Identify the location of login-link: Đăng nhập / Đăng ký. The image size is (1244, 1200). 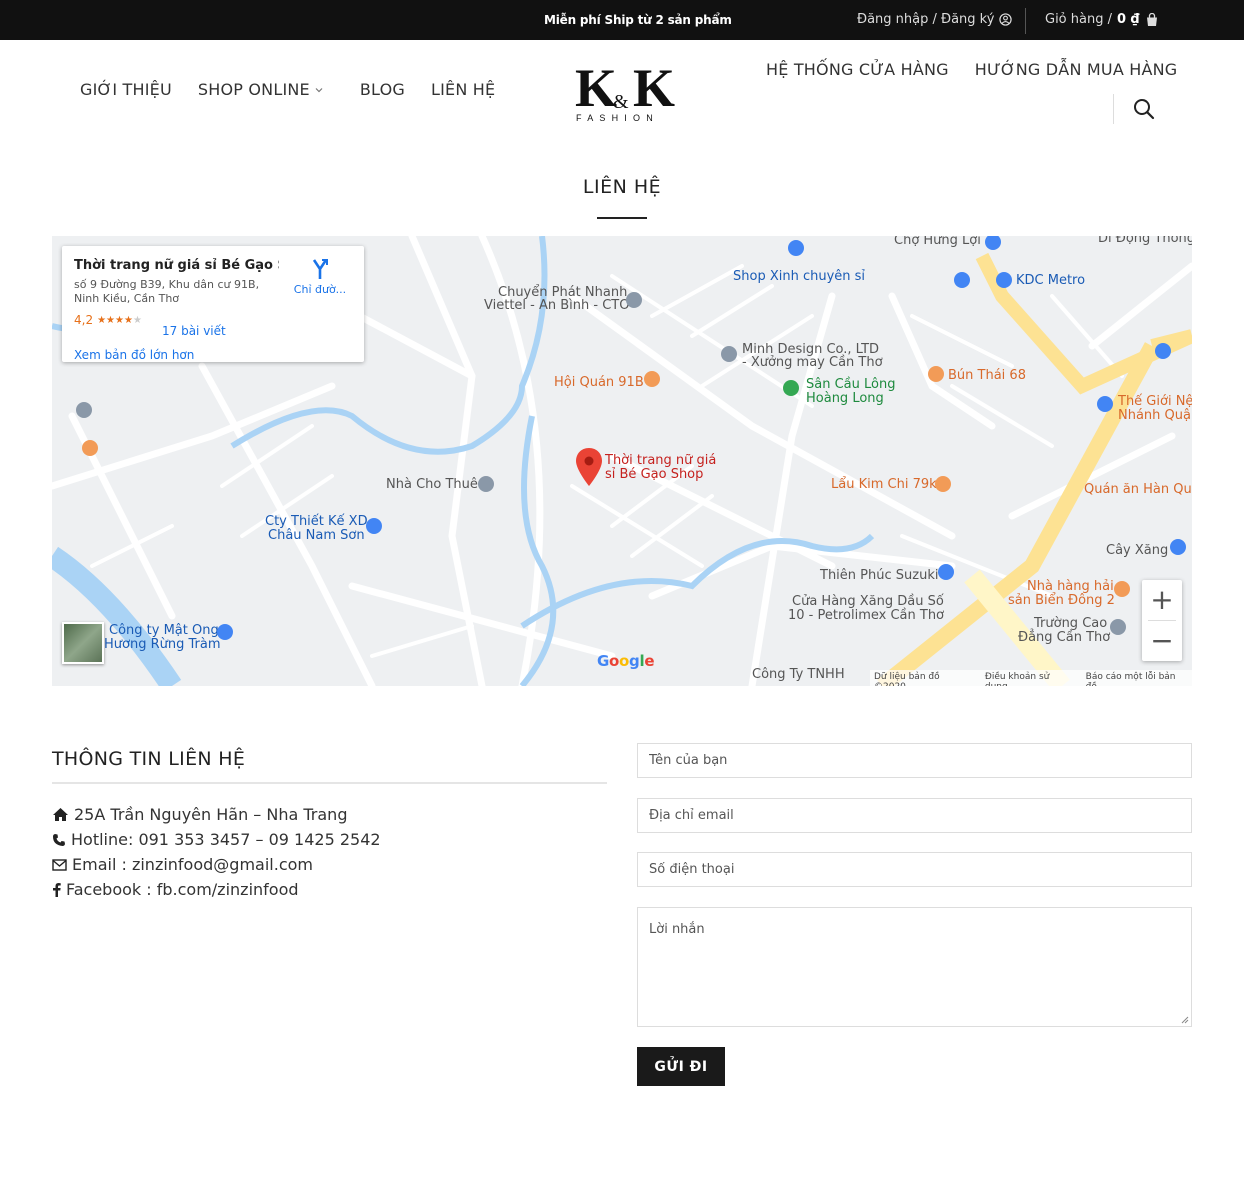
(935, 19).